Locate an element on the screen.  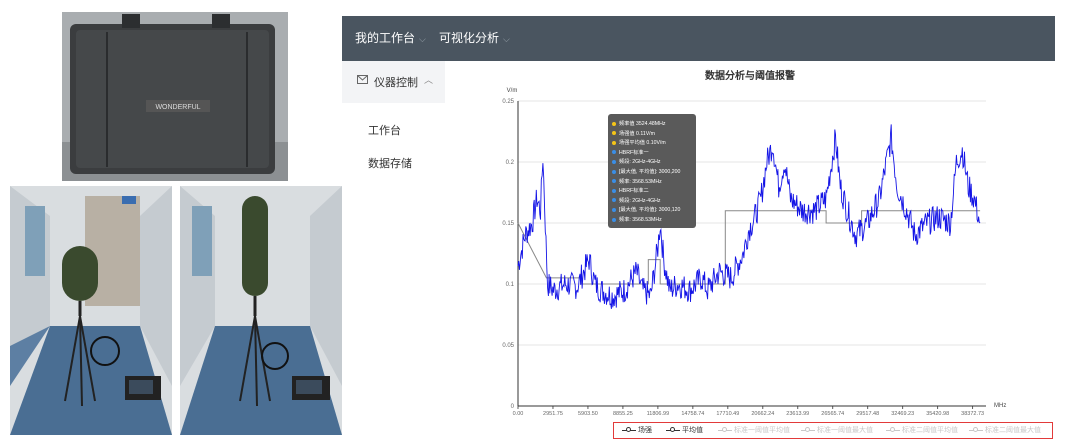
chart-legend: 场强 平均值 标准一阈值平均值 标准一阈值最大值 标准二阈值平均值 标准二阈值最大值 is located at coordinates (833, 430).